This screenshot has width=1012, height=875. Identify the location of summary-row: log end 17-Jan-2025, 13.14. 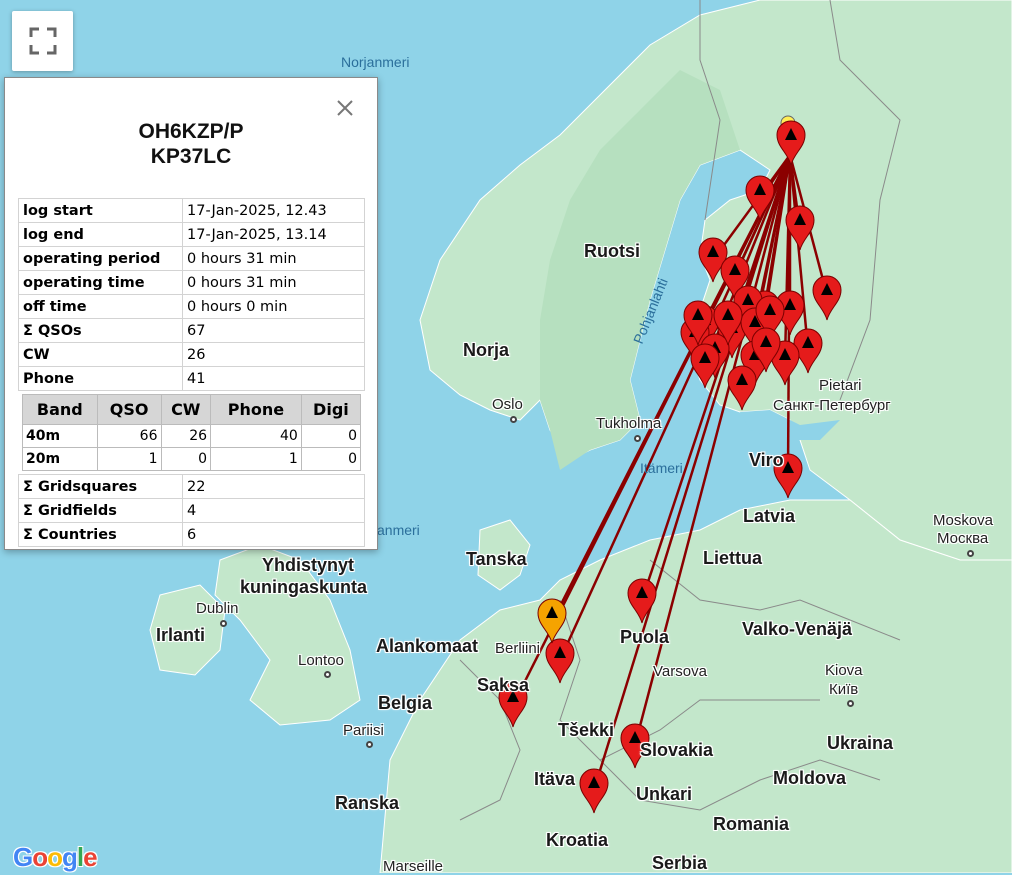
(191, 234).